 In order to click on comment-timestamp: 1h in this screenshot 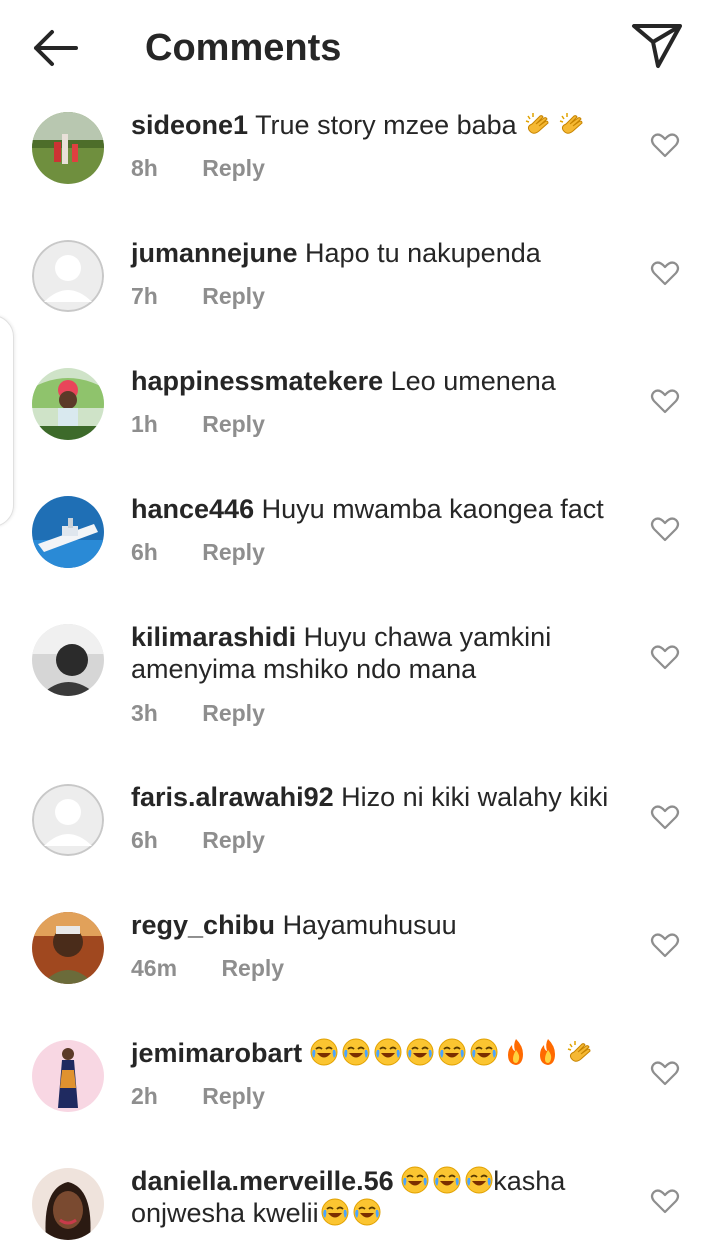, I will do `click(144, 424)`.